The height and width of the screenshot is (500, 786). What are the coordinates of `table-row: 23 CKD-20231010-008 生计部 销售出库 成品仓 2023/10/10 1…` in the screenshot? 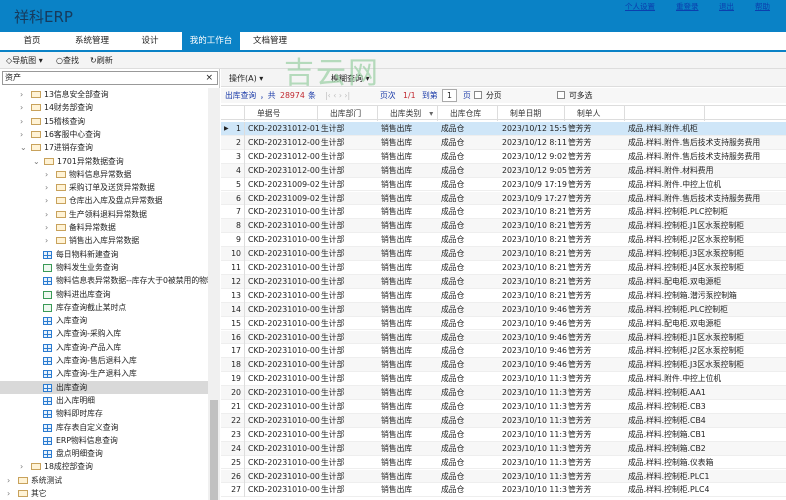 It's located at (503, 434).